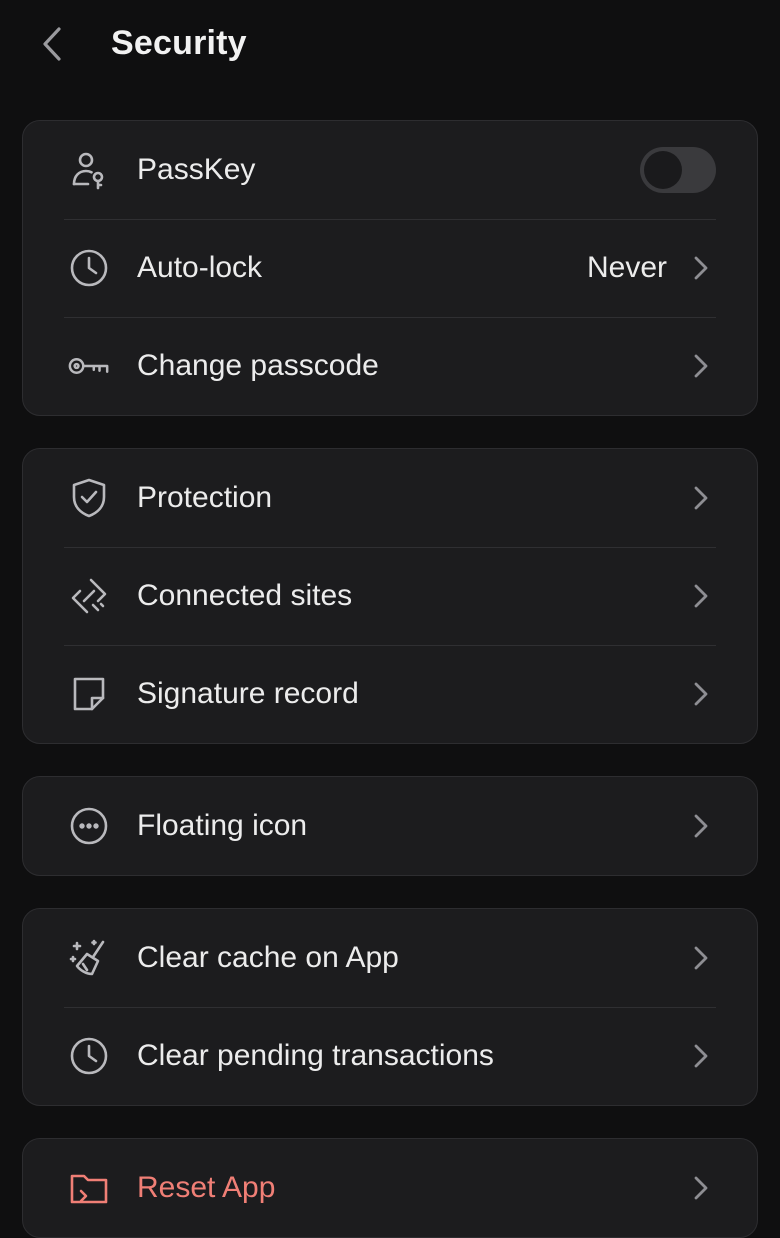  I want to click on passkey-row: PassKey, so click(390, 170).